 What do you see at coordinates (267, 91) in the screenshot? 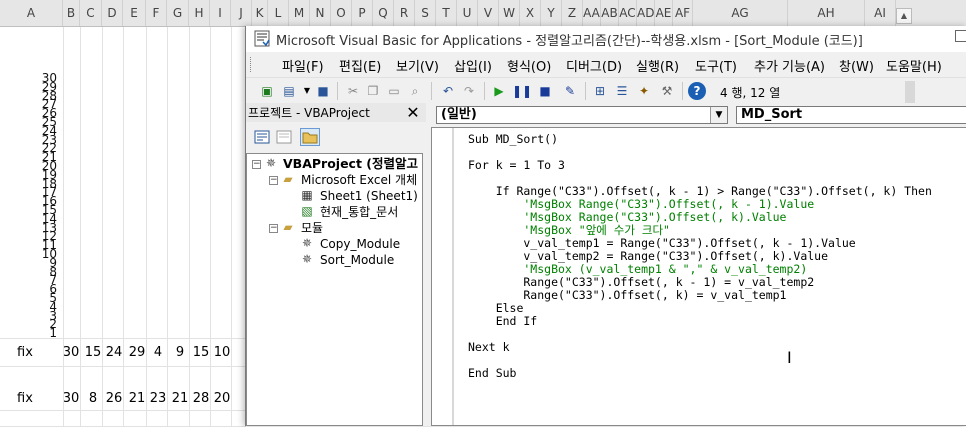
I see `view-excel-icon: ▣` at bounding box center [267, 91].